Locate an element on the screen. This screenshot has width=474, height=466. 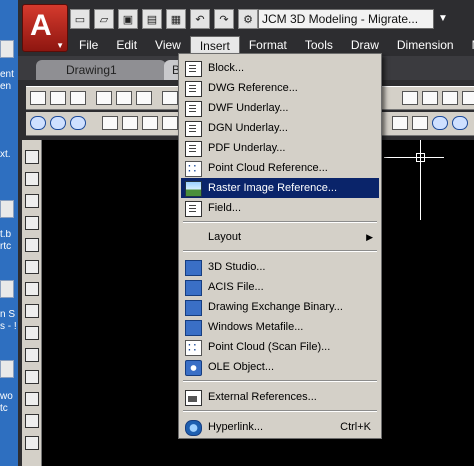
submenu-arrow-icon: ▶ is located at coordinates (369, 237).